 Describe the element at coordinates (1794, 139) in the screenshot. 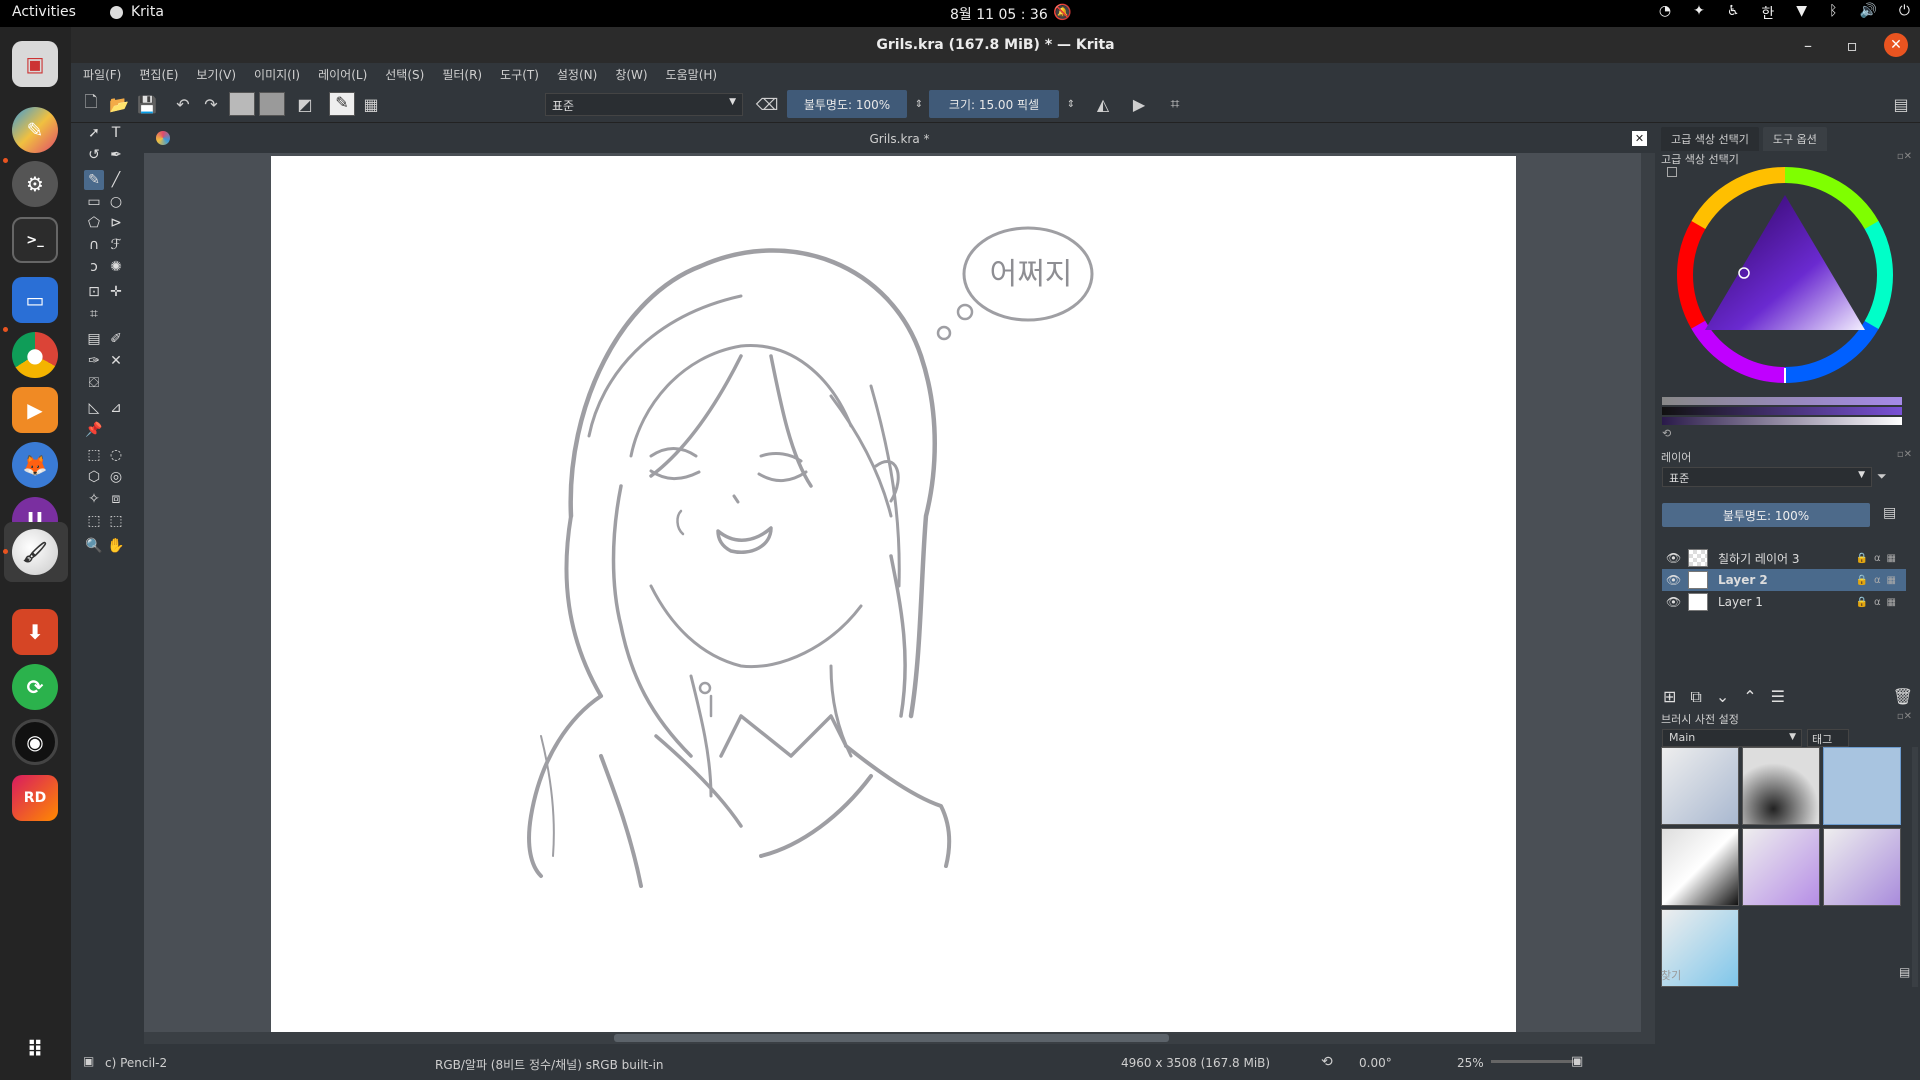

I see `tab-tool-options: 도구 옵션` at that location.